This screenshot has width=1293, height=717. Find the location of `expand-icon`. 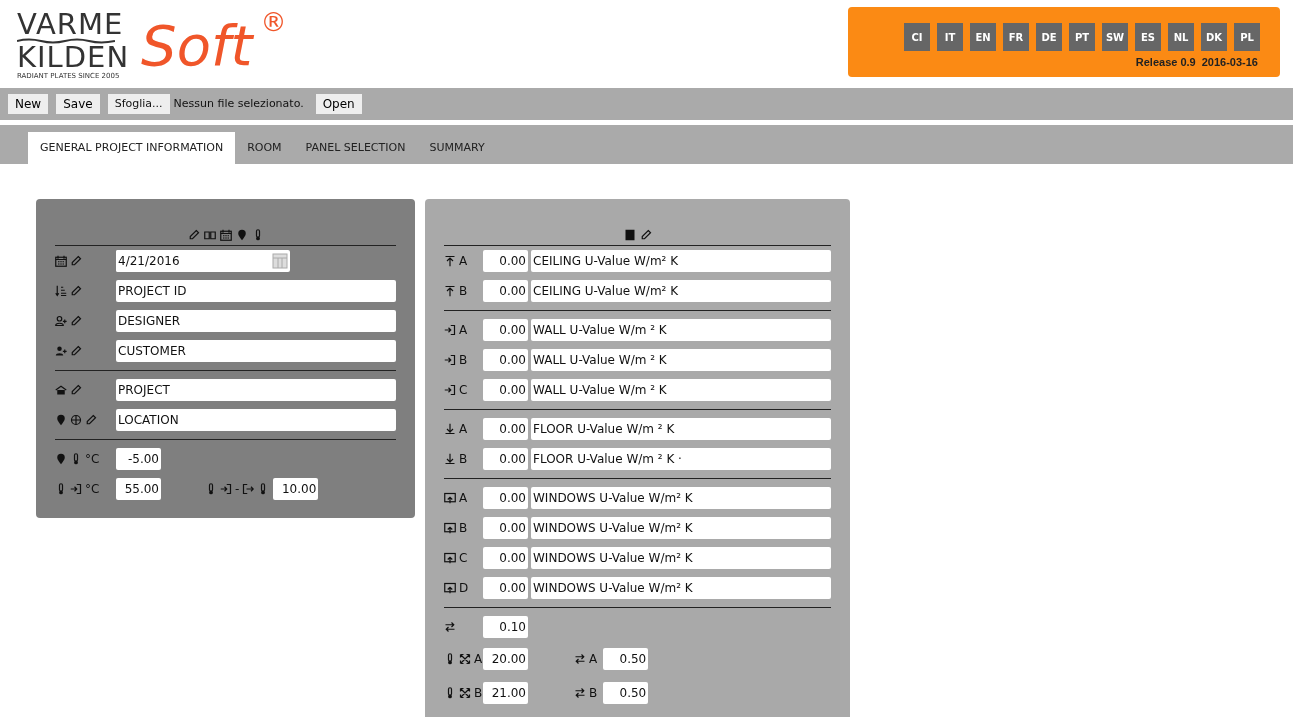

expand-icon is located at coordinates (465, 693).